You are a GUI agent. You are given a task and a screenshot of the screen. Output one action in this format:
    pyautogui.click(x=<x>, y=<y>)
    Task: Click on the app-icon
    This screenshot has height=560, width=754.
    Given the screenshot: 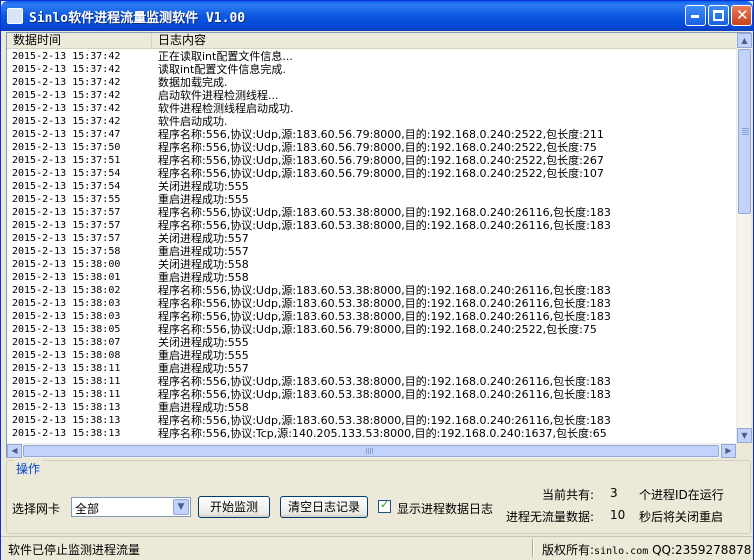 What is the action you would take?
    pyautogui.click(x=15, y=16)
    